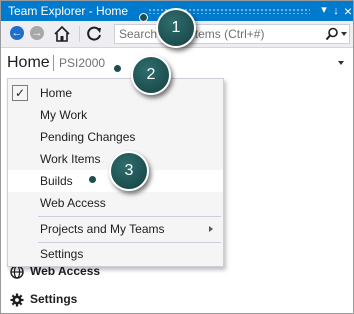 This screenshot has height=314, width=354. I want to click on menu-item-label: Work Items, so click(70, 159).